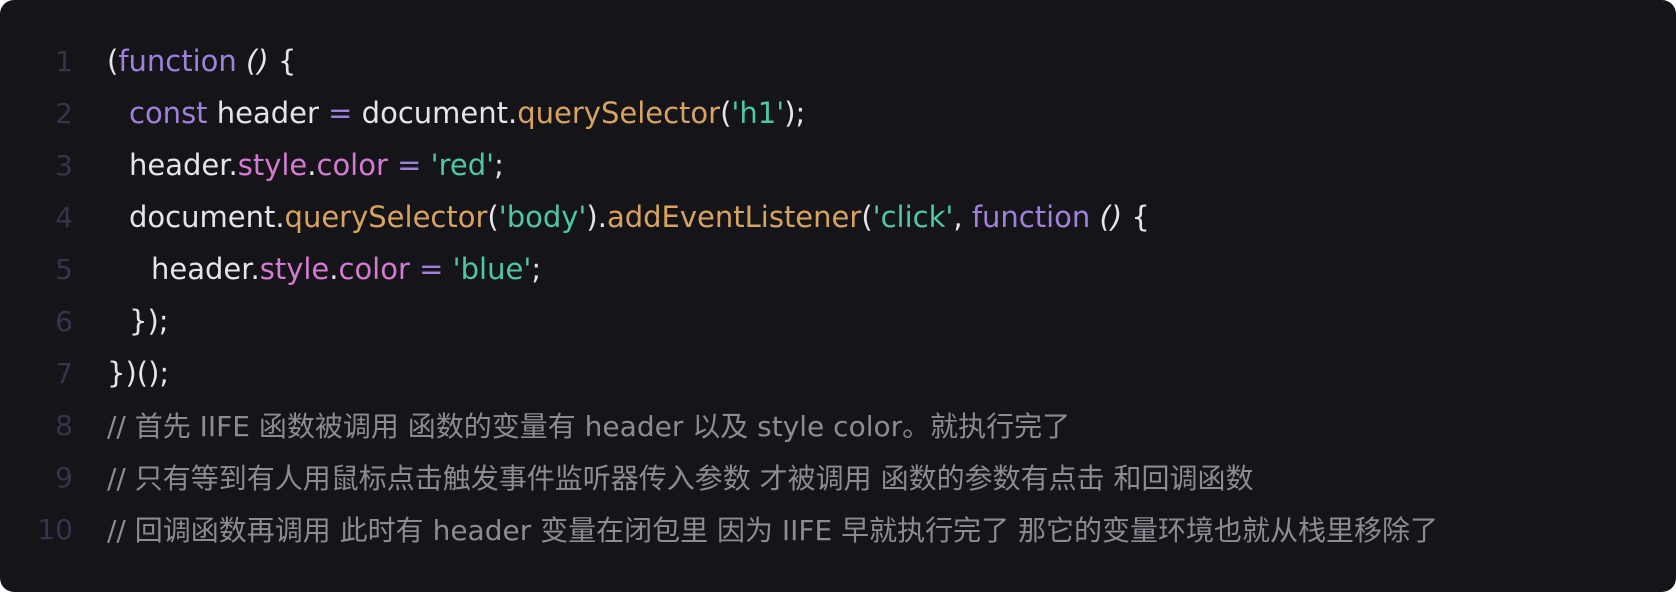 The image size is (1676, 592). What do you see at coordinates (795, 113) in the screenshot?
I see `punctuation: );` at bounding box center [795, 113].